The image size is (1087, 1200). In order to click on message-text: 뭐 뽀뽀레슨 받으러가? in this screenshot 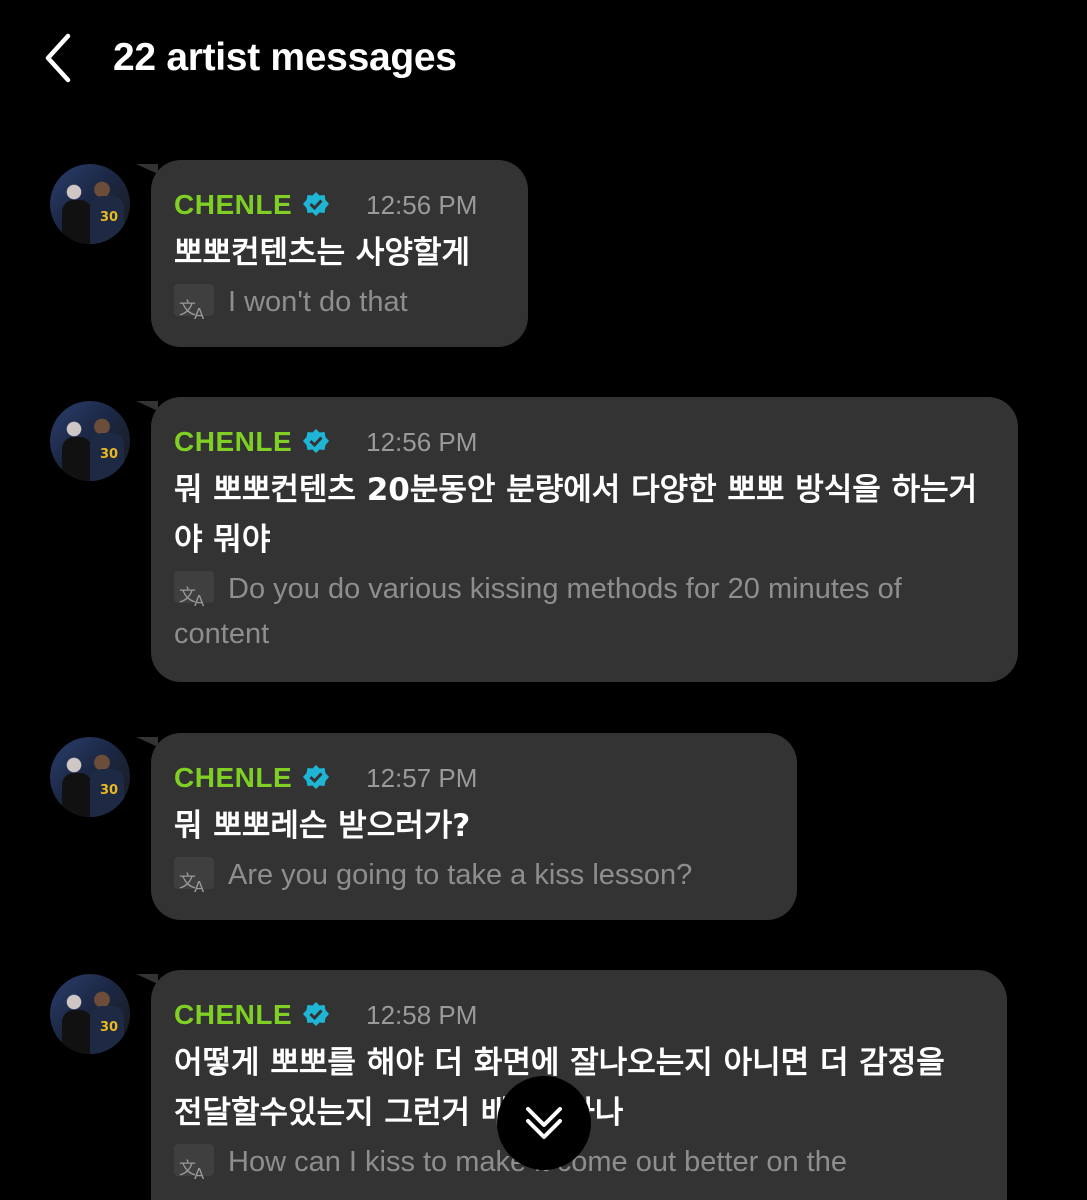, I will do `click(322, 826)`.